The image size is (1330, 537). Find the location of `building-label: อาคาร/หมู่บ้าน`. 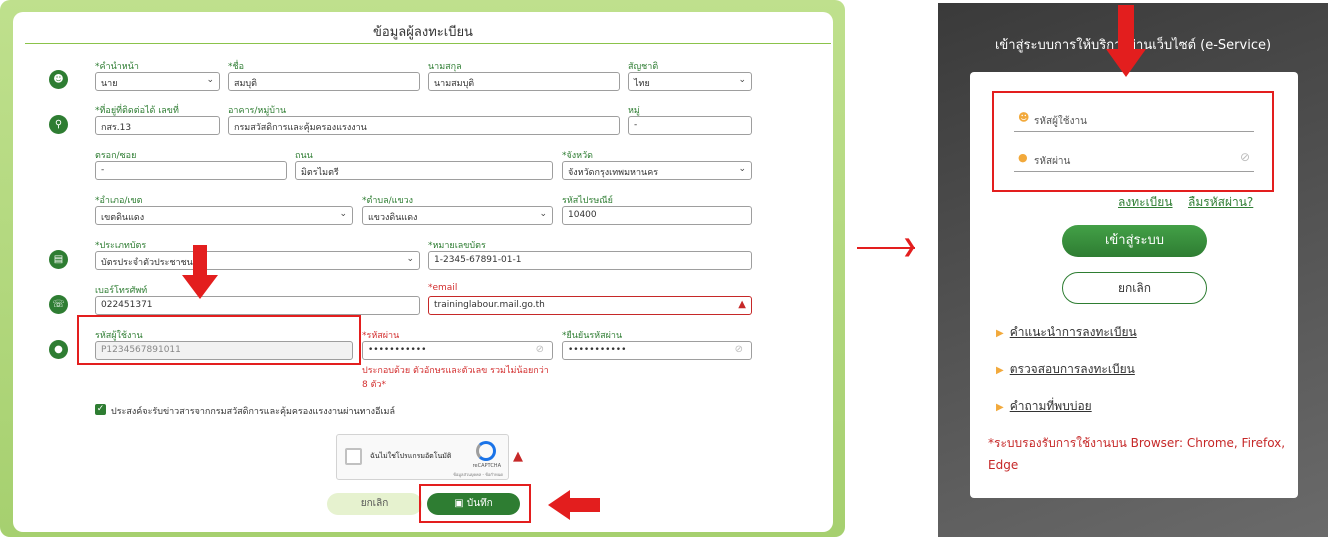

building-label: อาคาร/หมู่บ้าน is located at coordinates (257, 111).